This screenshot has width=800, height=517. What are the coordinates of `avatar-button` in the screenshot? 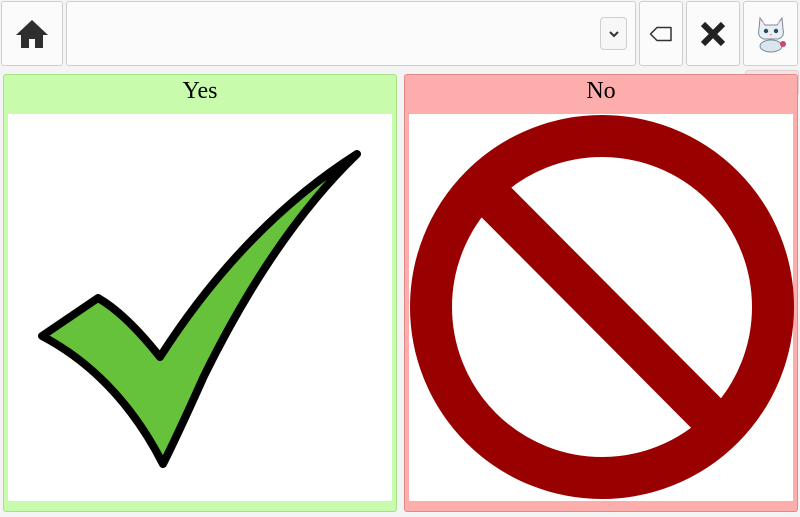 It's located at (770, 33).